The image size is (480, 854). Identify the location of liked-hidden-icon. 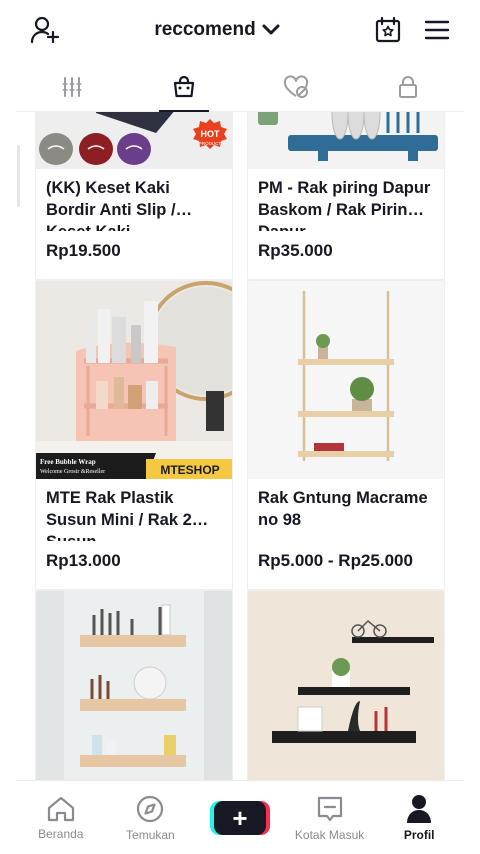
(296, 86).